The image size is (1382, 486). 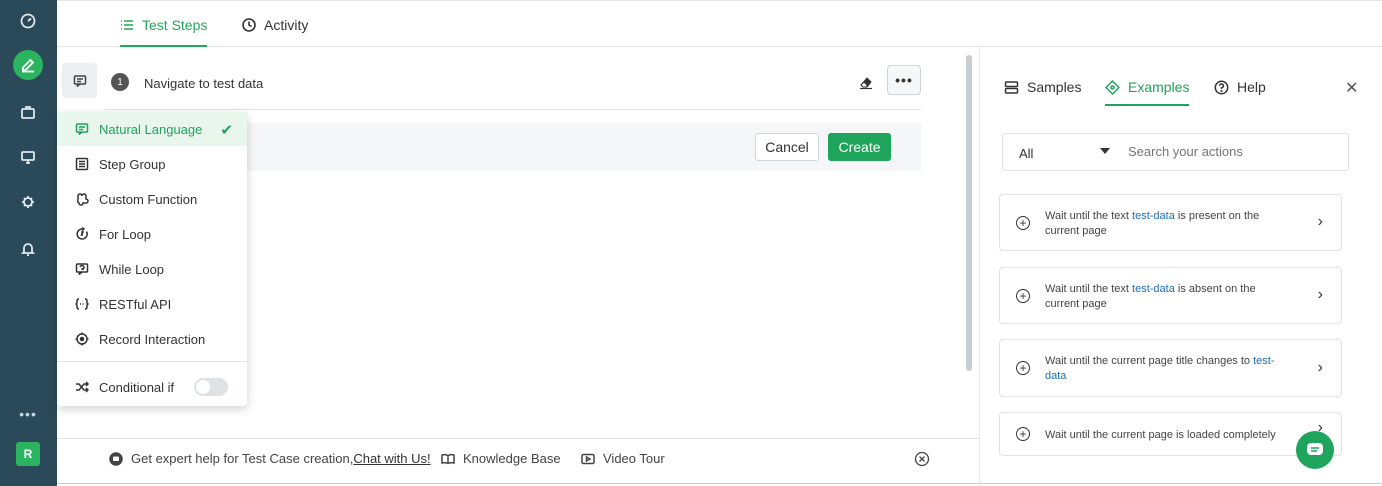 I want to click on tab-label: Activity, so click(x=286, y=25).